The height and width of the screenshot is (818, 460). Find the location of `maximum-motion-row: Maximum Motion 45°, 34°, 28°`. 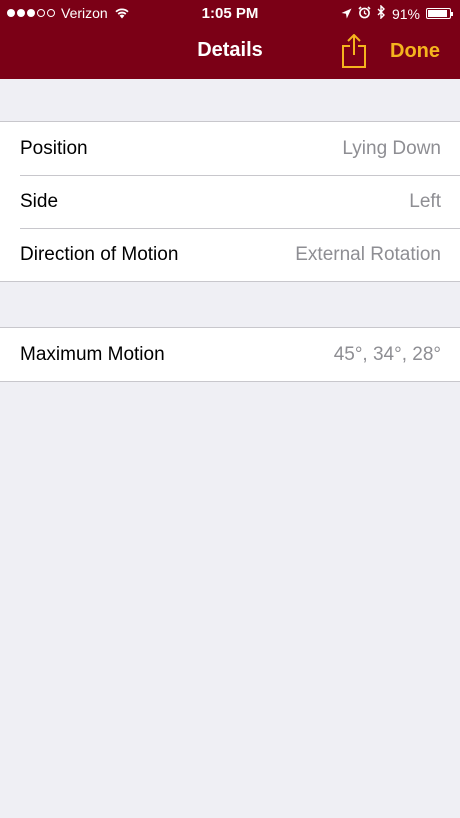

maximum-motion-row: Maximum Motion 45°, 34°, 28° is located at coordinates (230, 354).